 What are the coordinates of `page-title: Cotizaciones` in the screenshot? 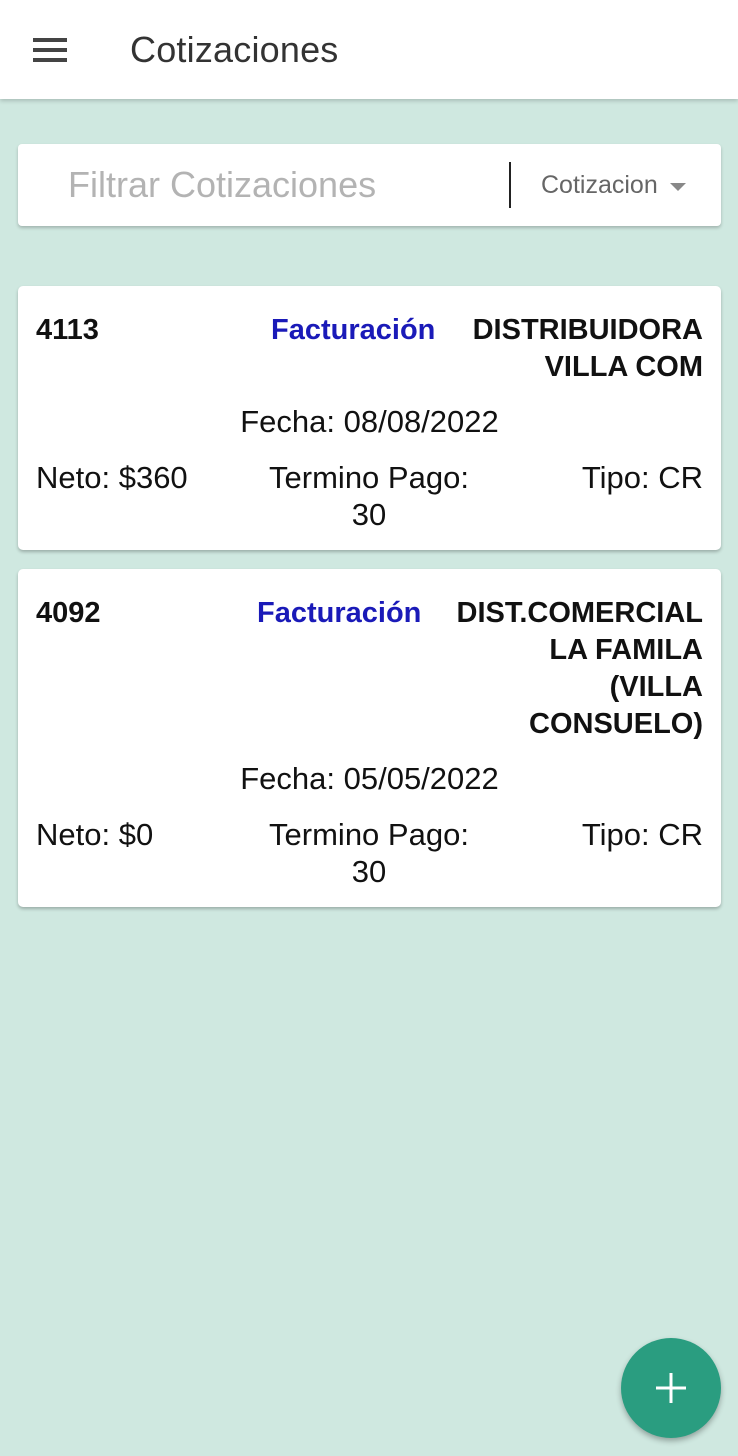 It's located at (234, 49).